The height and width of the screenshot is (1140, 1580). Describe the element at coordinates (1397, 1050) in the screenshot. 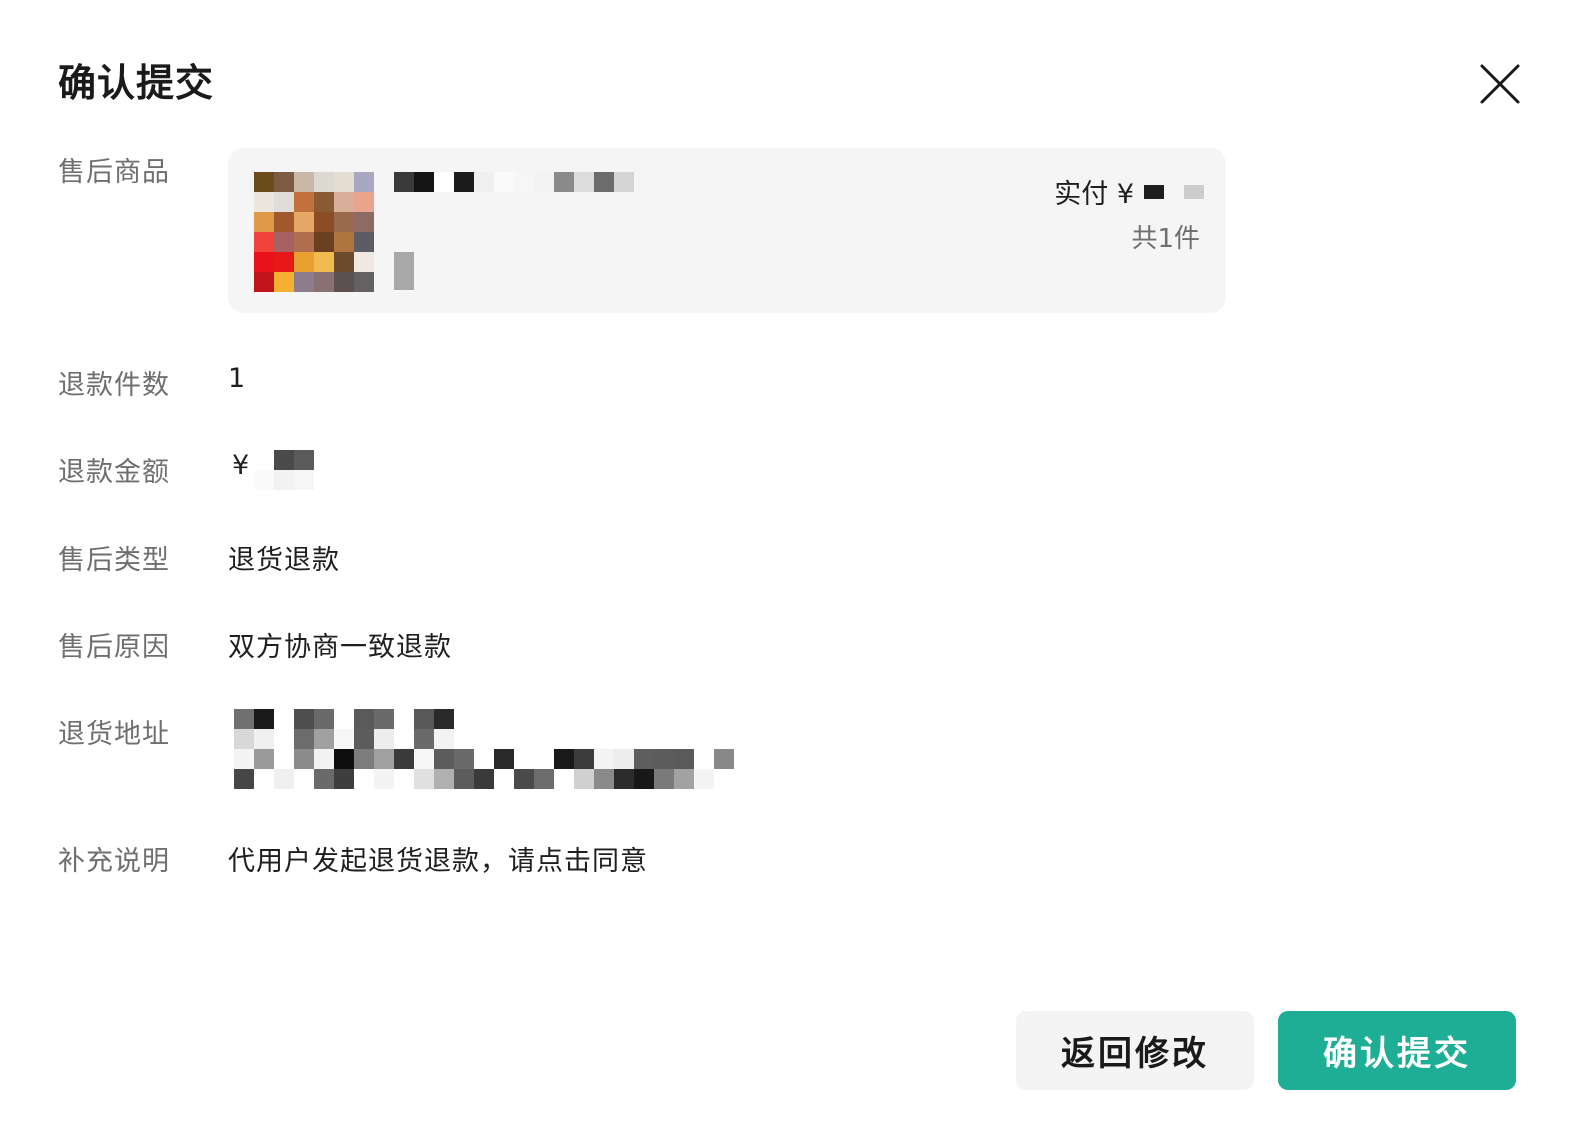

I see `confirm-submit-button: 确认提交` at that location.